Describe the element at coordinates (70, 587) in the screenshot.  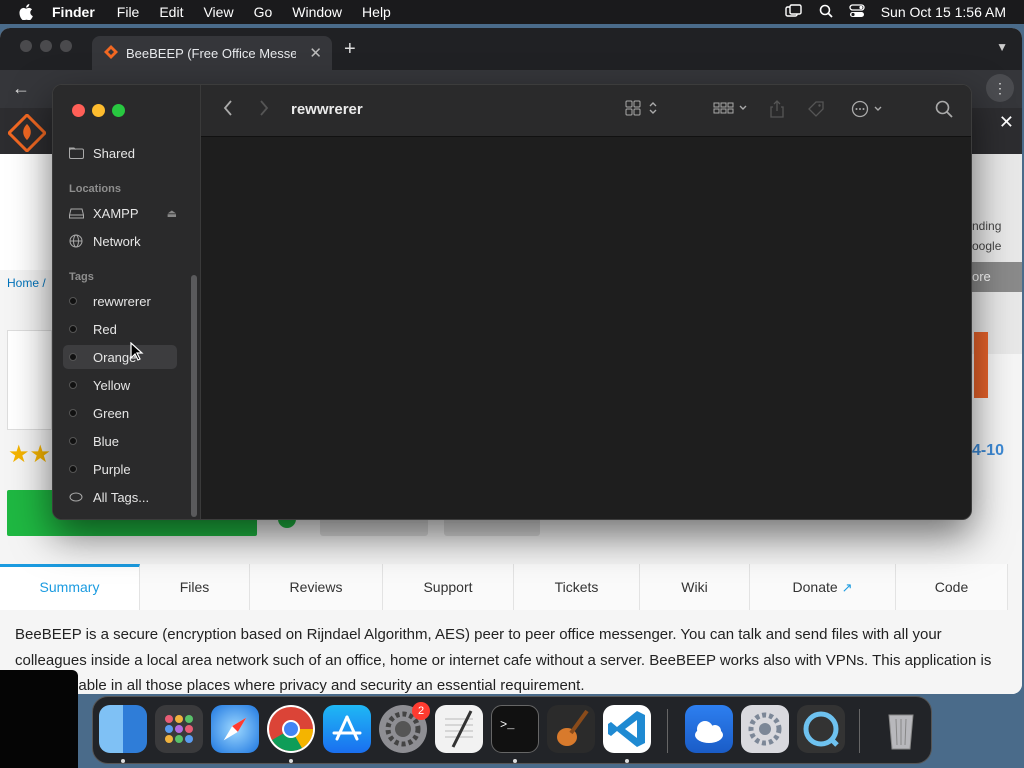
I see `tab-summary: Summary` at that location.